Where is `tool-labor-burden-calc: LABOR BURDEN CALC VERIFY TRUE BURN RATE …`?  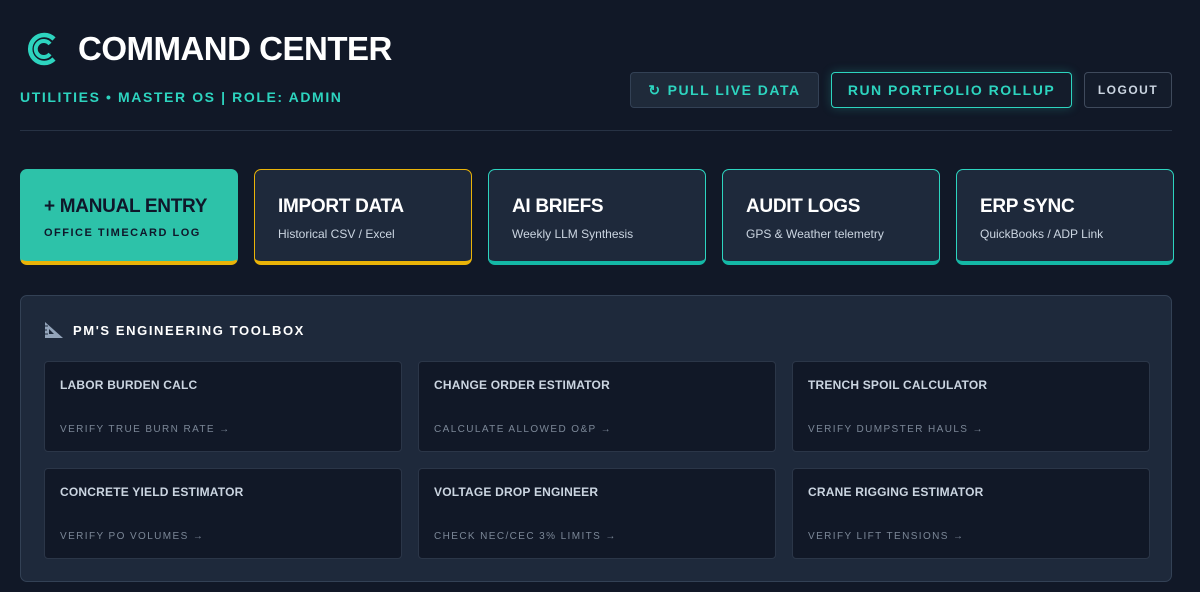 tool-labor-burden-calc: LABOR BURDEN CALC VERIFY TRUE BURN RATE … is located at coordinates (223, 406).